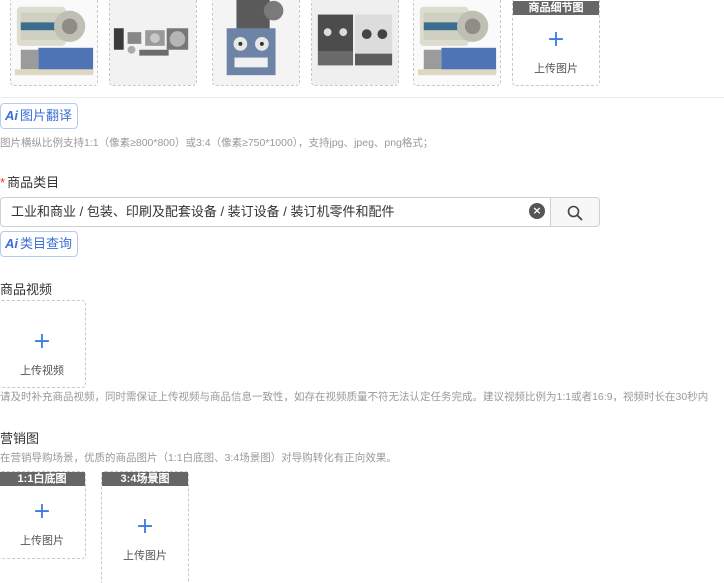 Image resolution: width=724 pixels, height=583 pixels. Describe the element at coordinates (42, 479) in the screenshot. I see `white-bg-tag: 1:1白底图` at that location.